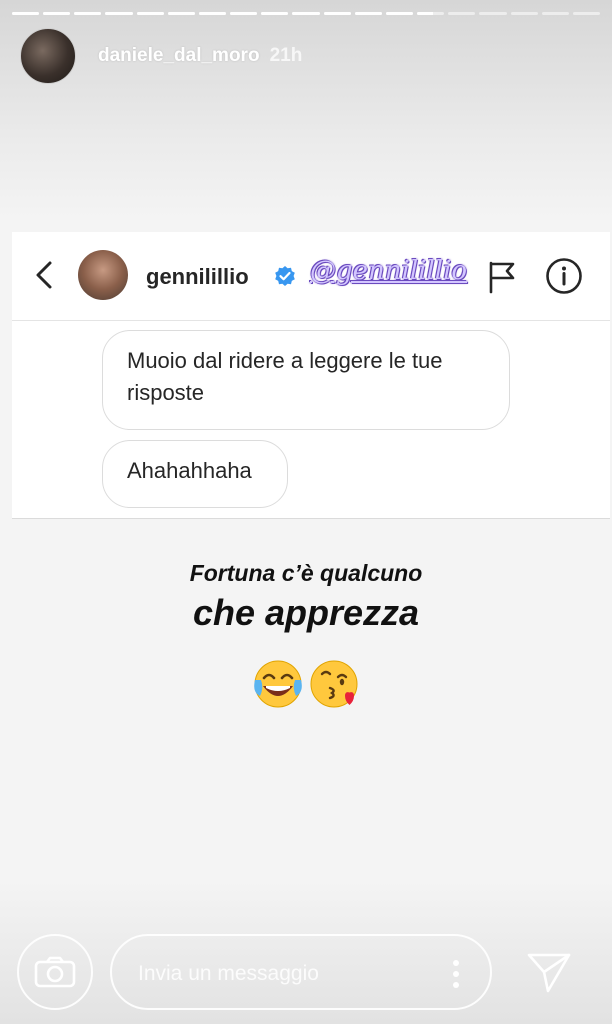 The height and width of the screenshot is (1024, 612). What do you see at coordinates (456, 974) in the screenshot?
I see `more-options-icon` at bounding box center [456, 974].